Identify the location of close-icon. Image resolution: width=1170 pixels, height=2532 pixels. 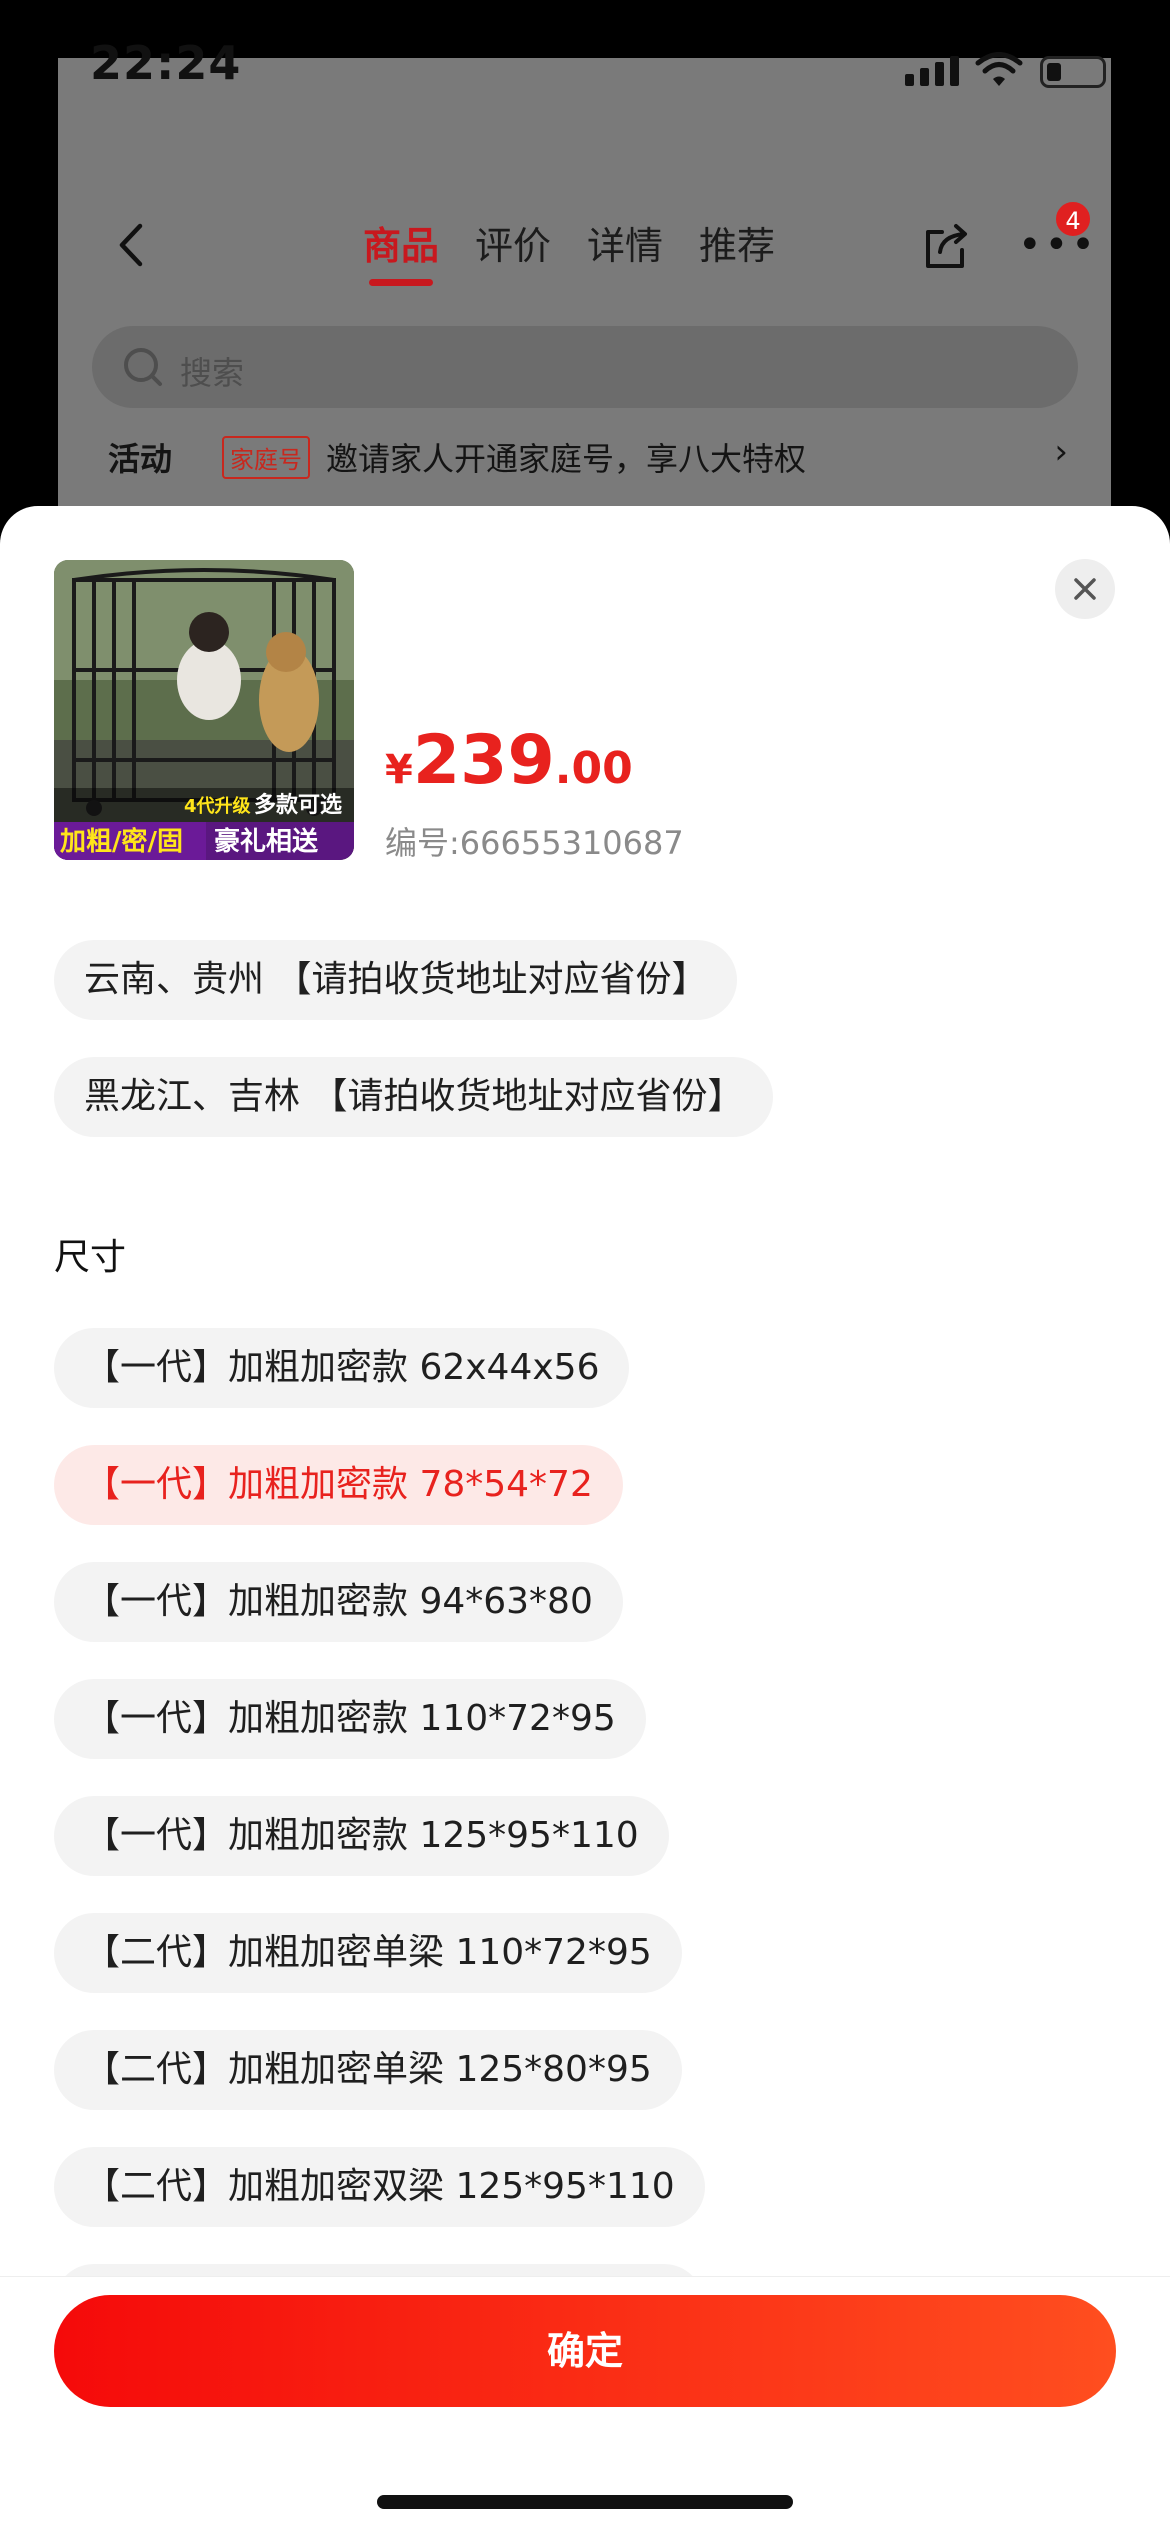
(1085, 589).